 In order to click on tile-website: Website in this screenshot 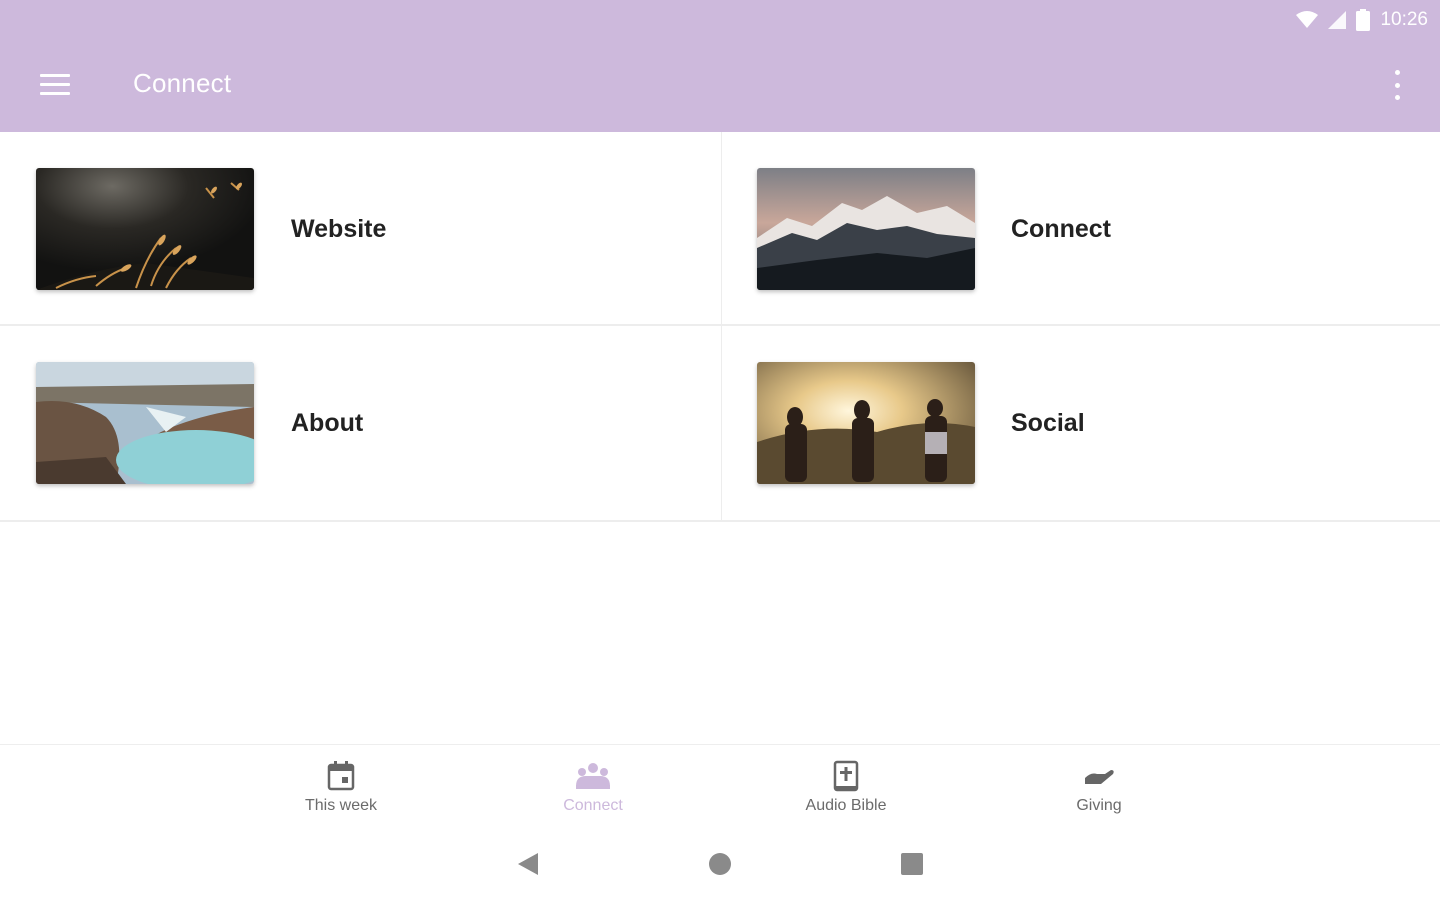, I will do `click(361, 229)`.